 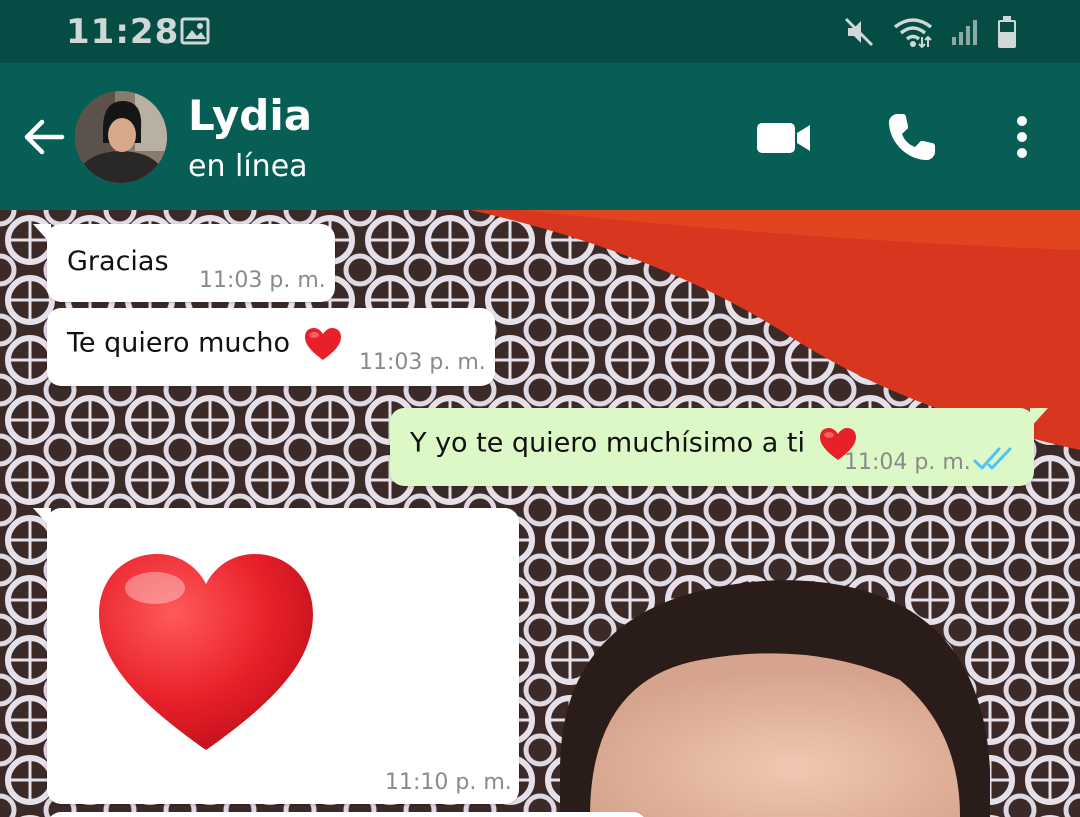 What do you see at coordinates (1022, 137) in the screenshot?
I see `more-options-icon` at bounding box center [1022, 137].